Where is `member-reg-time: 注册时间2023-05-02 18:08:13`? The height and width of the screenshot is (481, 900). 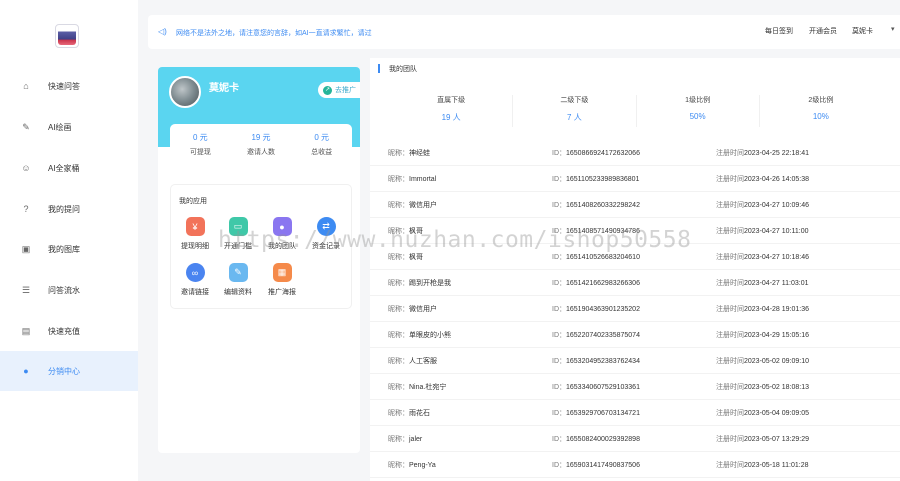 member-reg-time: 注册时间2023-05-02 18:08:13 is located at coordinates (762, 387).